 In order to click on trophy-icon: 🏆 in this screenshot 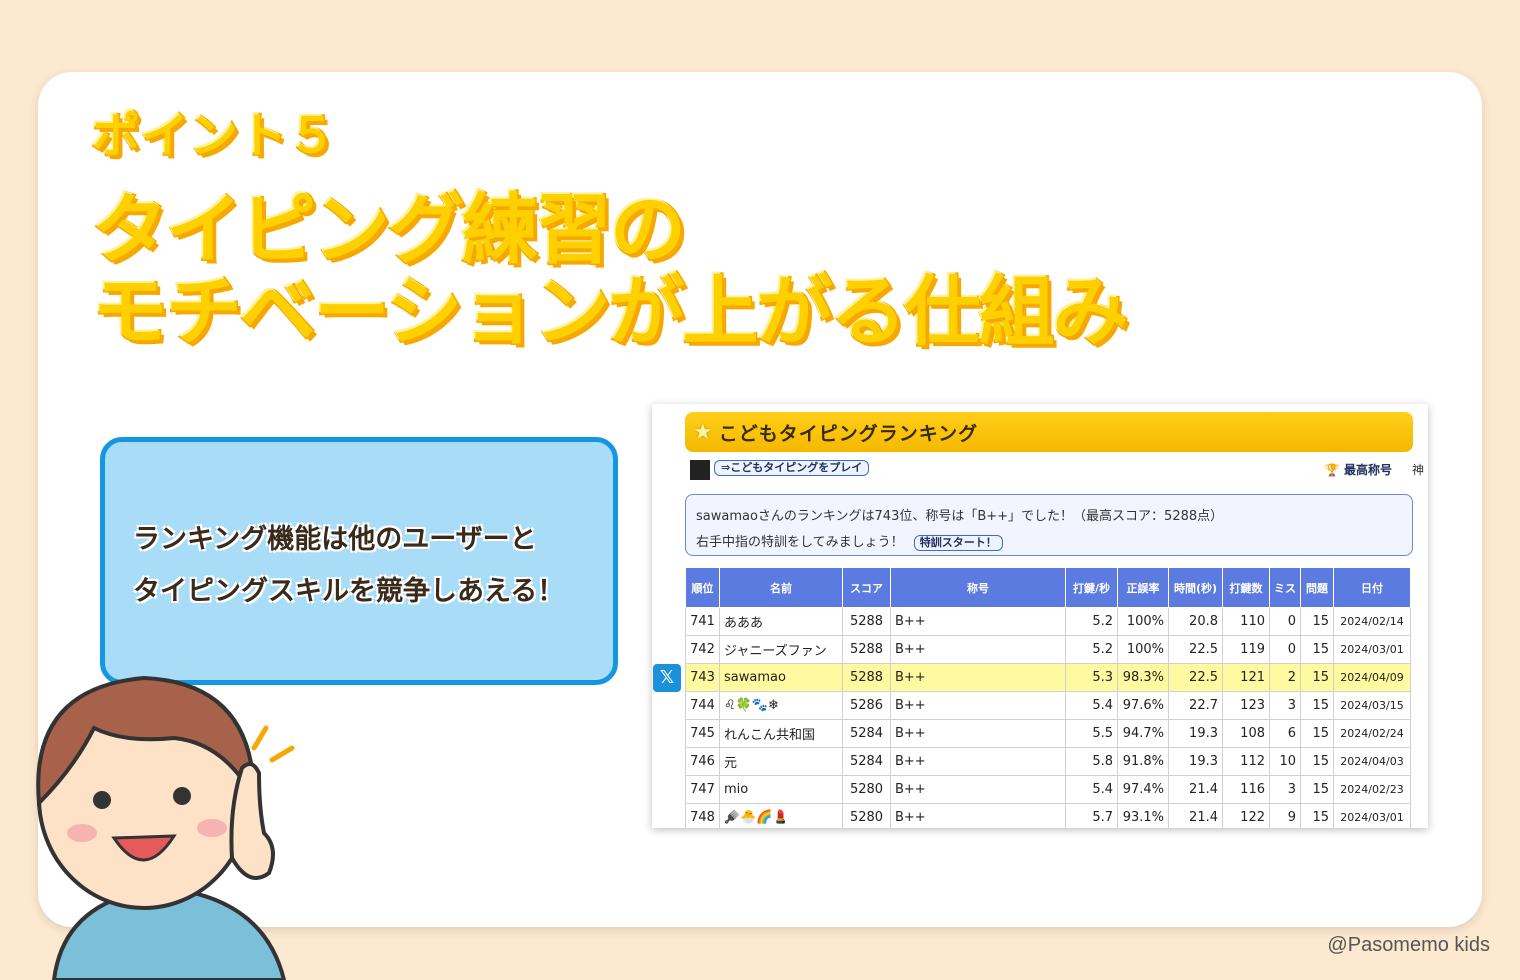, I will do `click(1332, 470)`.